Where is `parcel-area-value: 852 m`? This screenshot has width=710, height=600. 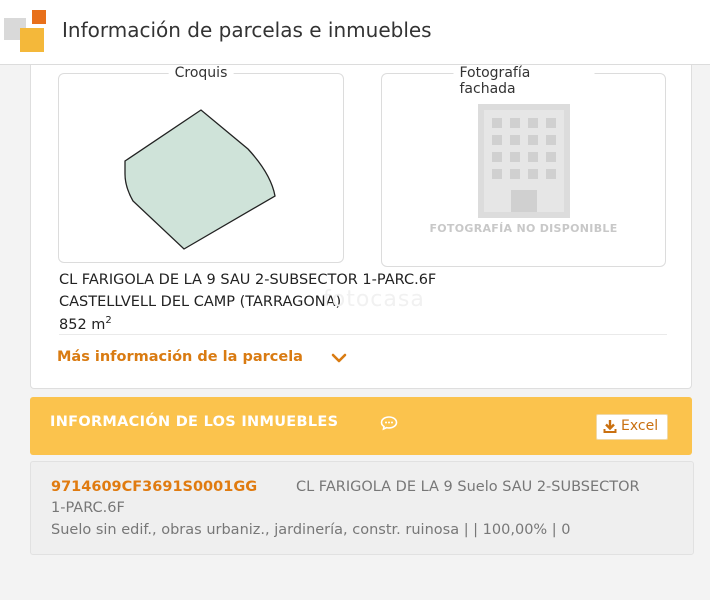 parcel-area-value: 852 m is located at coordinates (82, 325).